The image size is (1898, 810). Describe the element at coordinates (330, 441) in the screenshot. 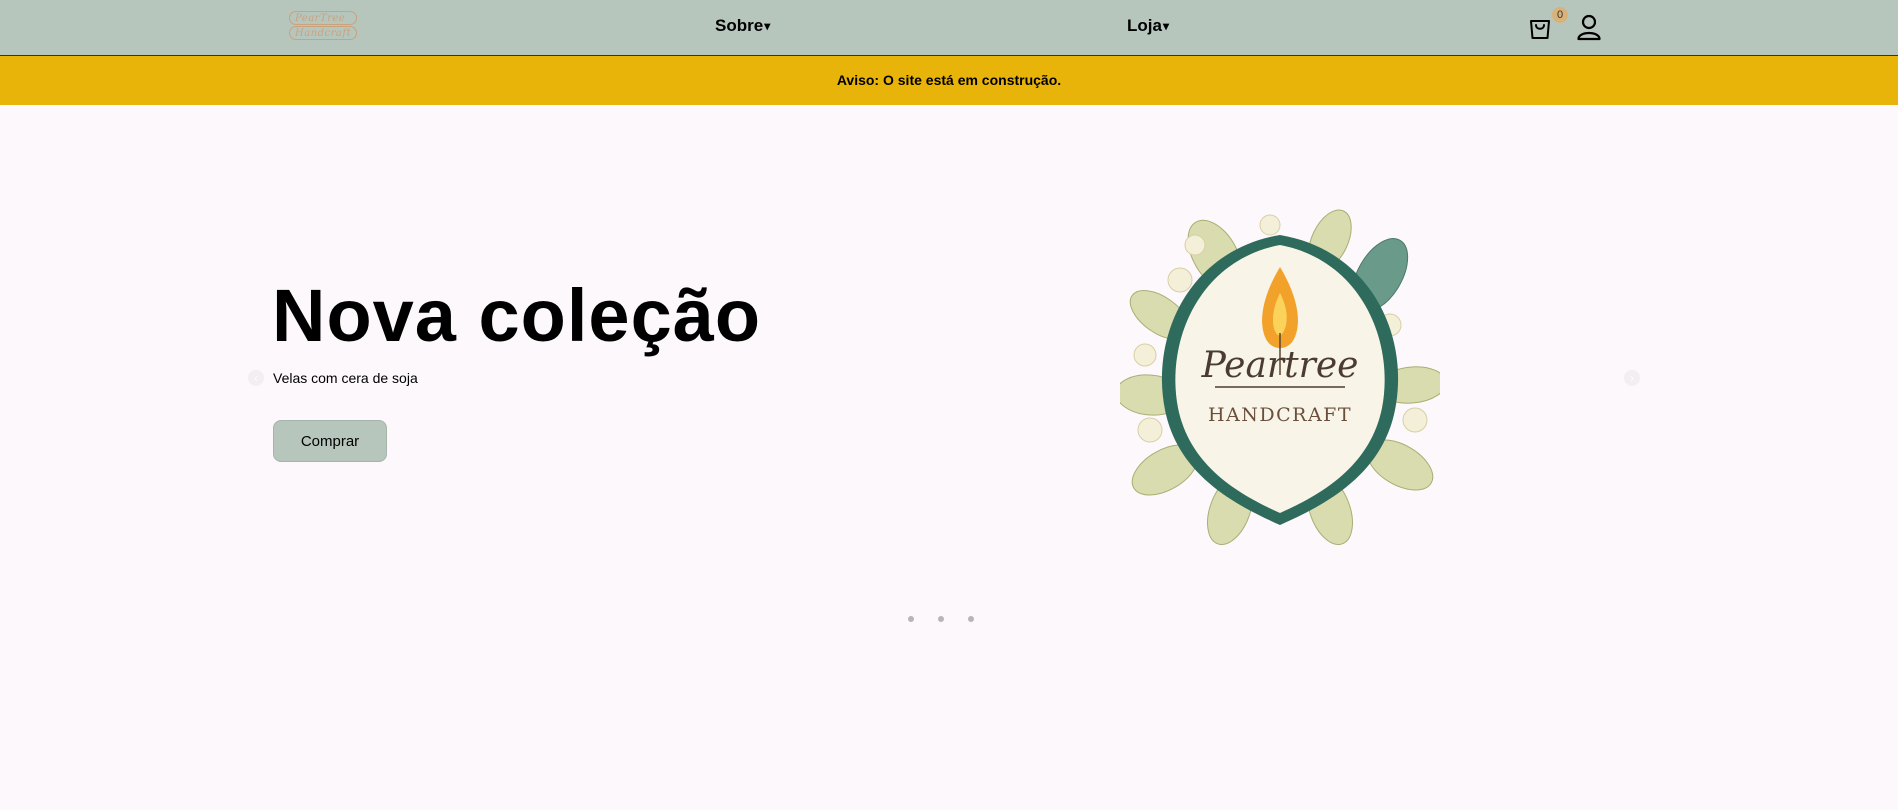

I see `buy-button: Comprar` at that location.